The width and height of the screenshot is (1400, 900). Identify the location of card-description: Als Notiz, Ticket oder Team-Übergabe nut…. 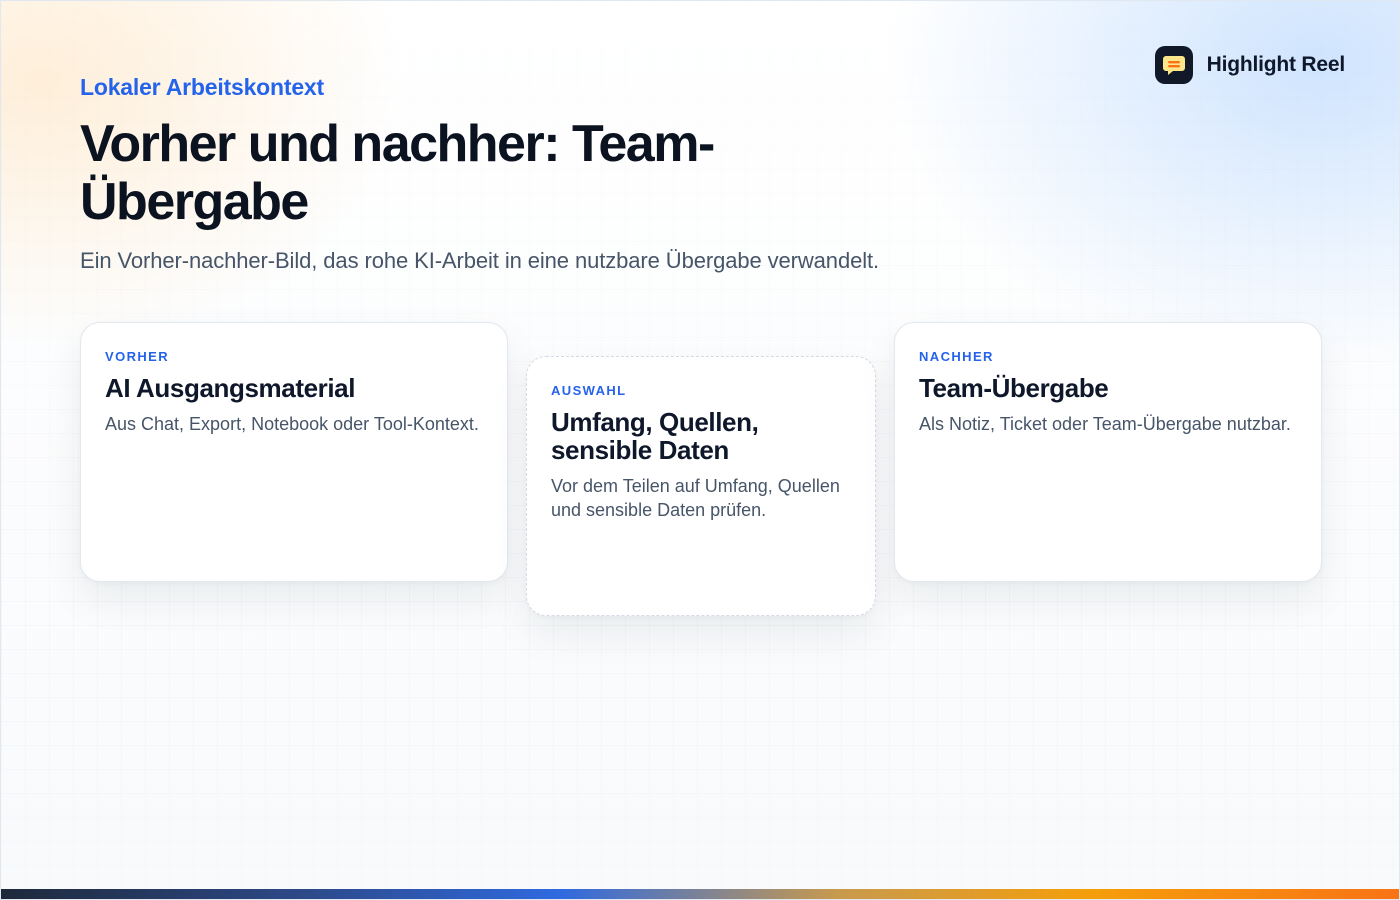
(1105, 424).